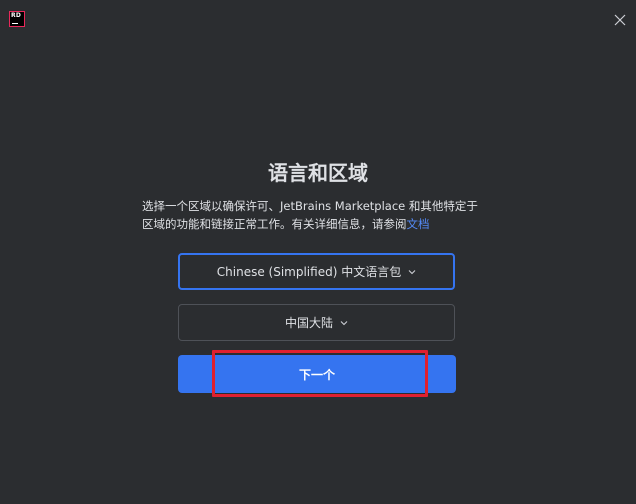 Image resolution: width=636 pixels, height=504 pixels. What do you see at coordinates (318, 173) in the screenshot?
I see `page-title: 语言和区域` at bounding box center [318, 173].